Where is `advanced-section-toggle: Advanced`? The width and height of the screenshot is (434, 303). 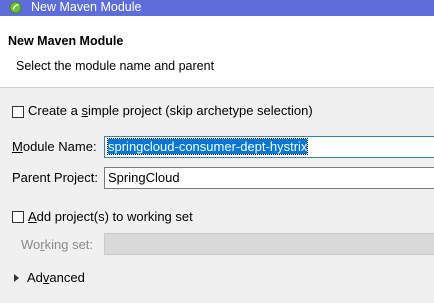
advanced-section-toggle: Advanced is located at coordinates (56, 277).